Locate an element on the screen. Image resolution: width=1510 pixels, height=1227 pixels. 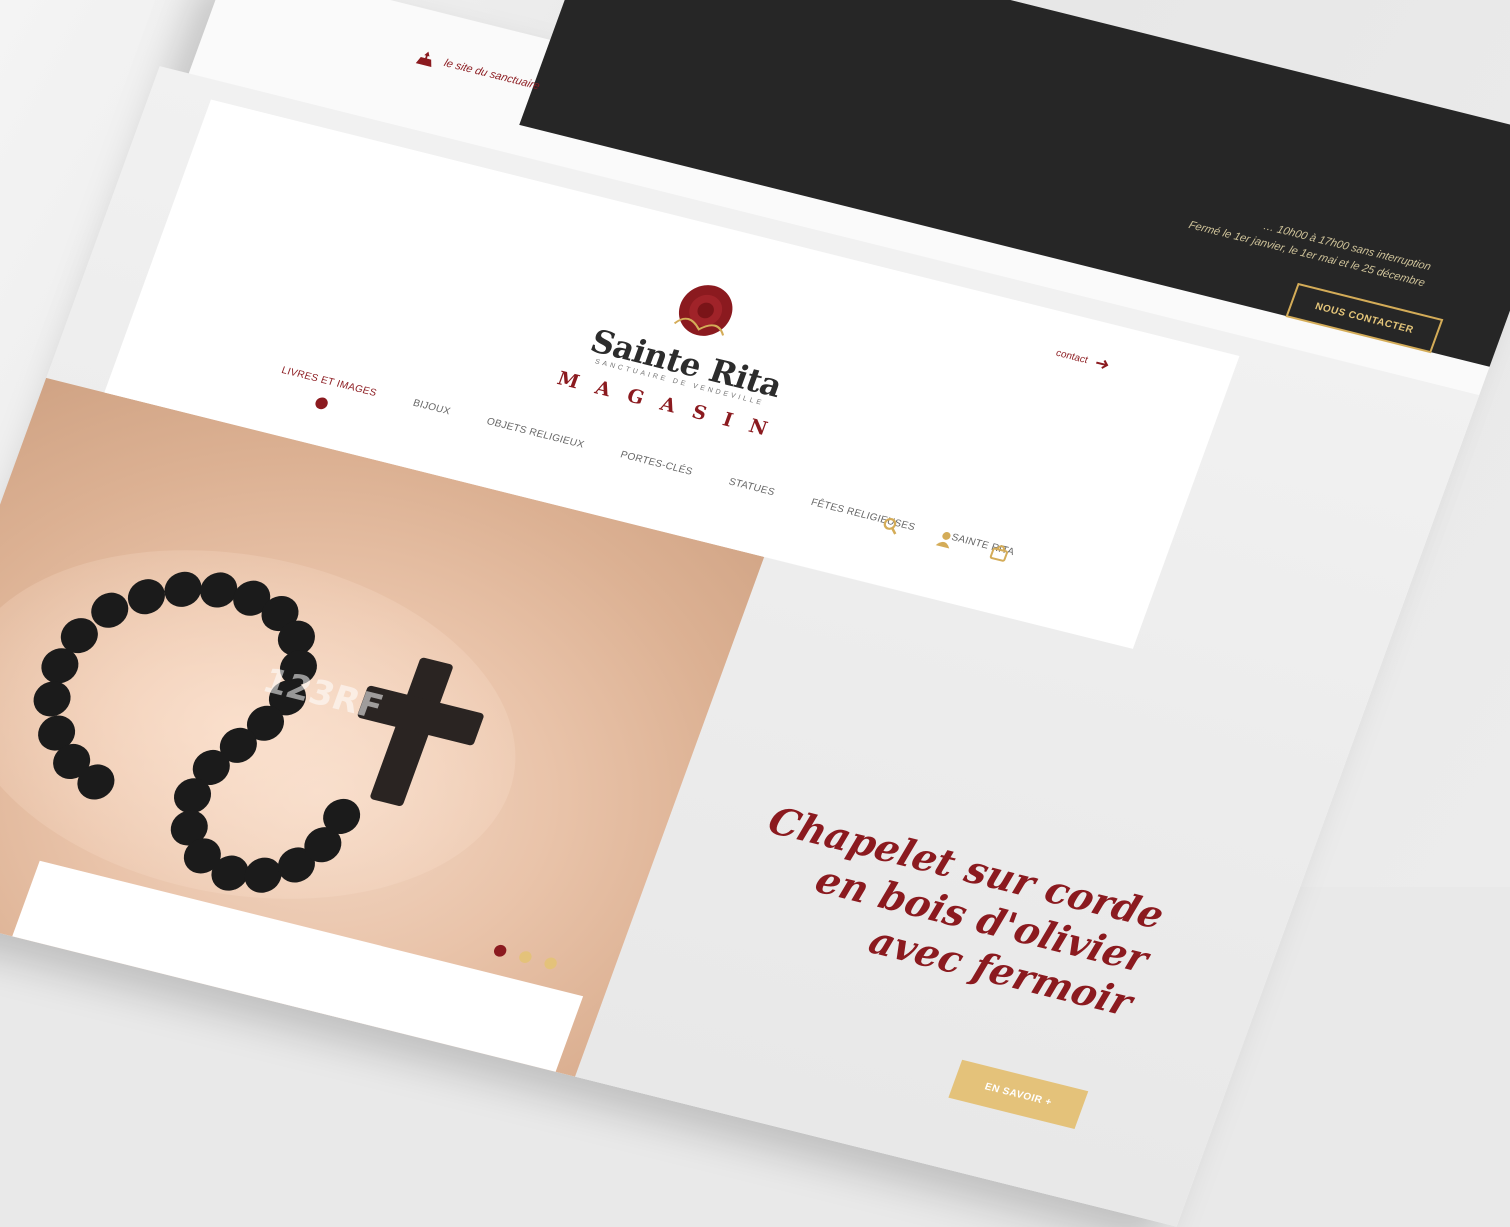
topbar-site-link: le site du sanctuaire is located at coordinates (479, 72).